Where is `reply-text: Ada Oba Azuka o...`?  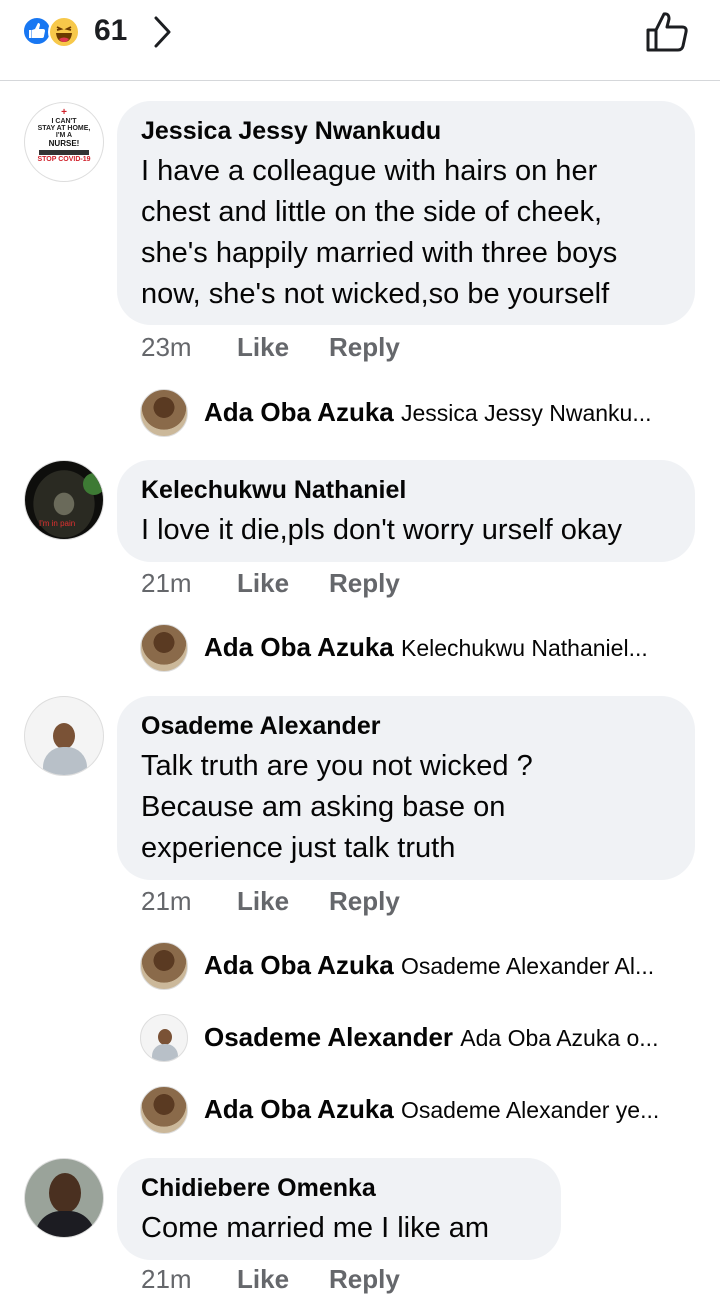
reply-text: Ada Oba Azuka o... is located at coordinates (559, 1038).